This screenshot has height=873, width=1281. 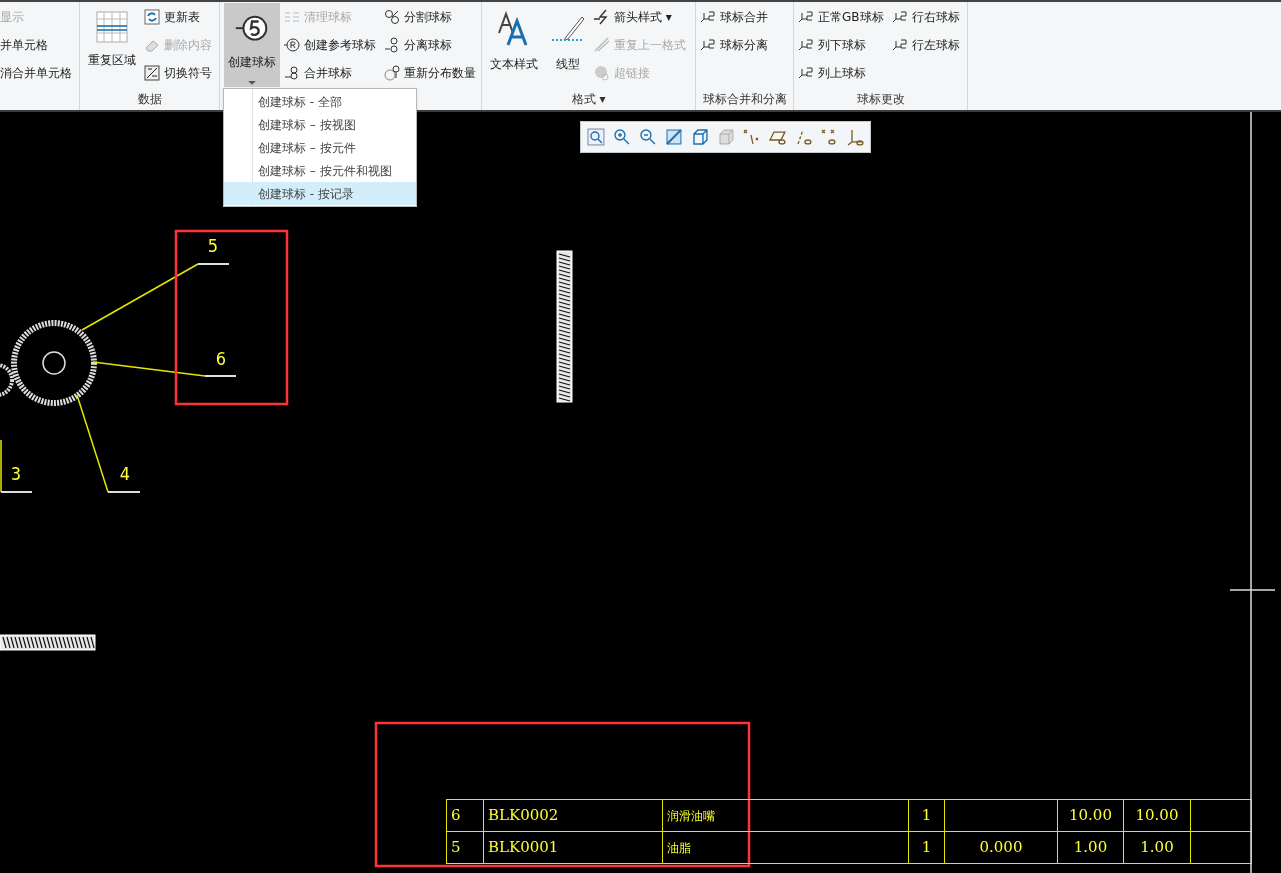 What do you see at coordinates (213, 245) in the screenshot?
I see `balloon-number: 5` at bounding box center [213, 245].